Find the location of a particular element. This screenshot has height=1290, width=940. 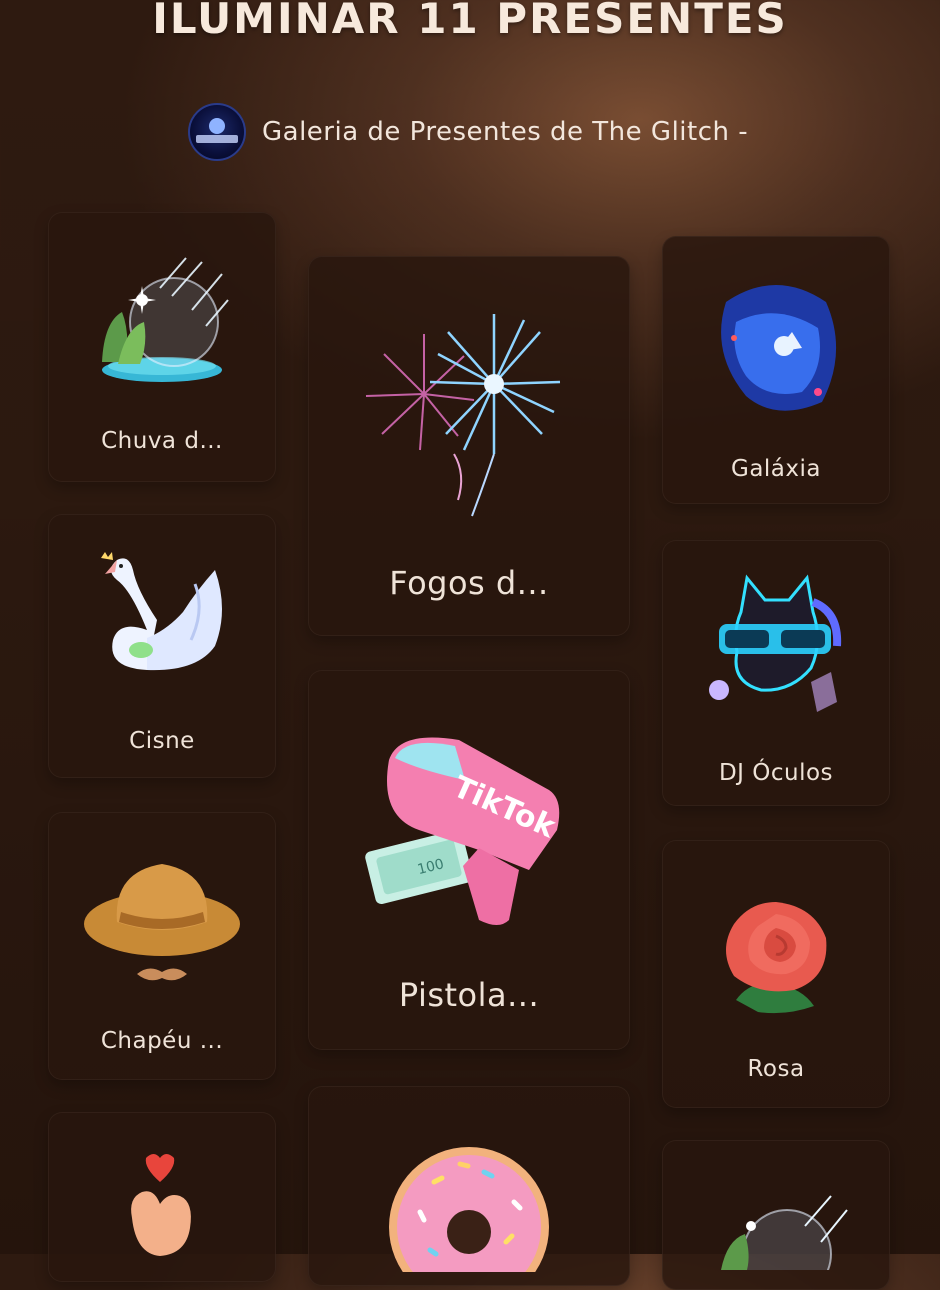

galaxy-icon is located at coordinates (779, 348).